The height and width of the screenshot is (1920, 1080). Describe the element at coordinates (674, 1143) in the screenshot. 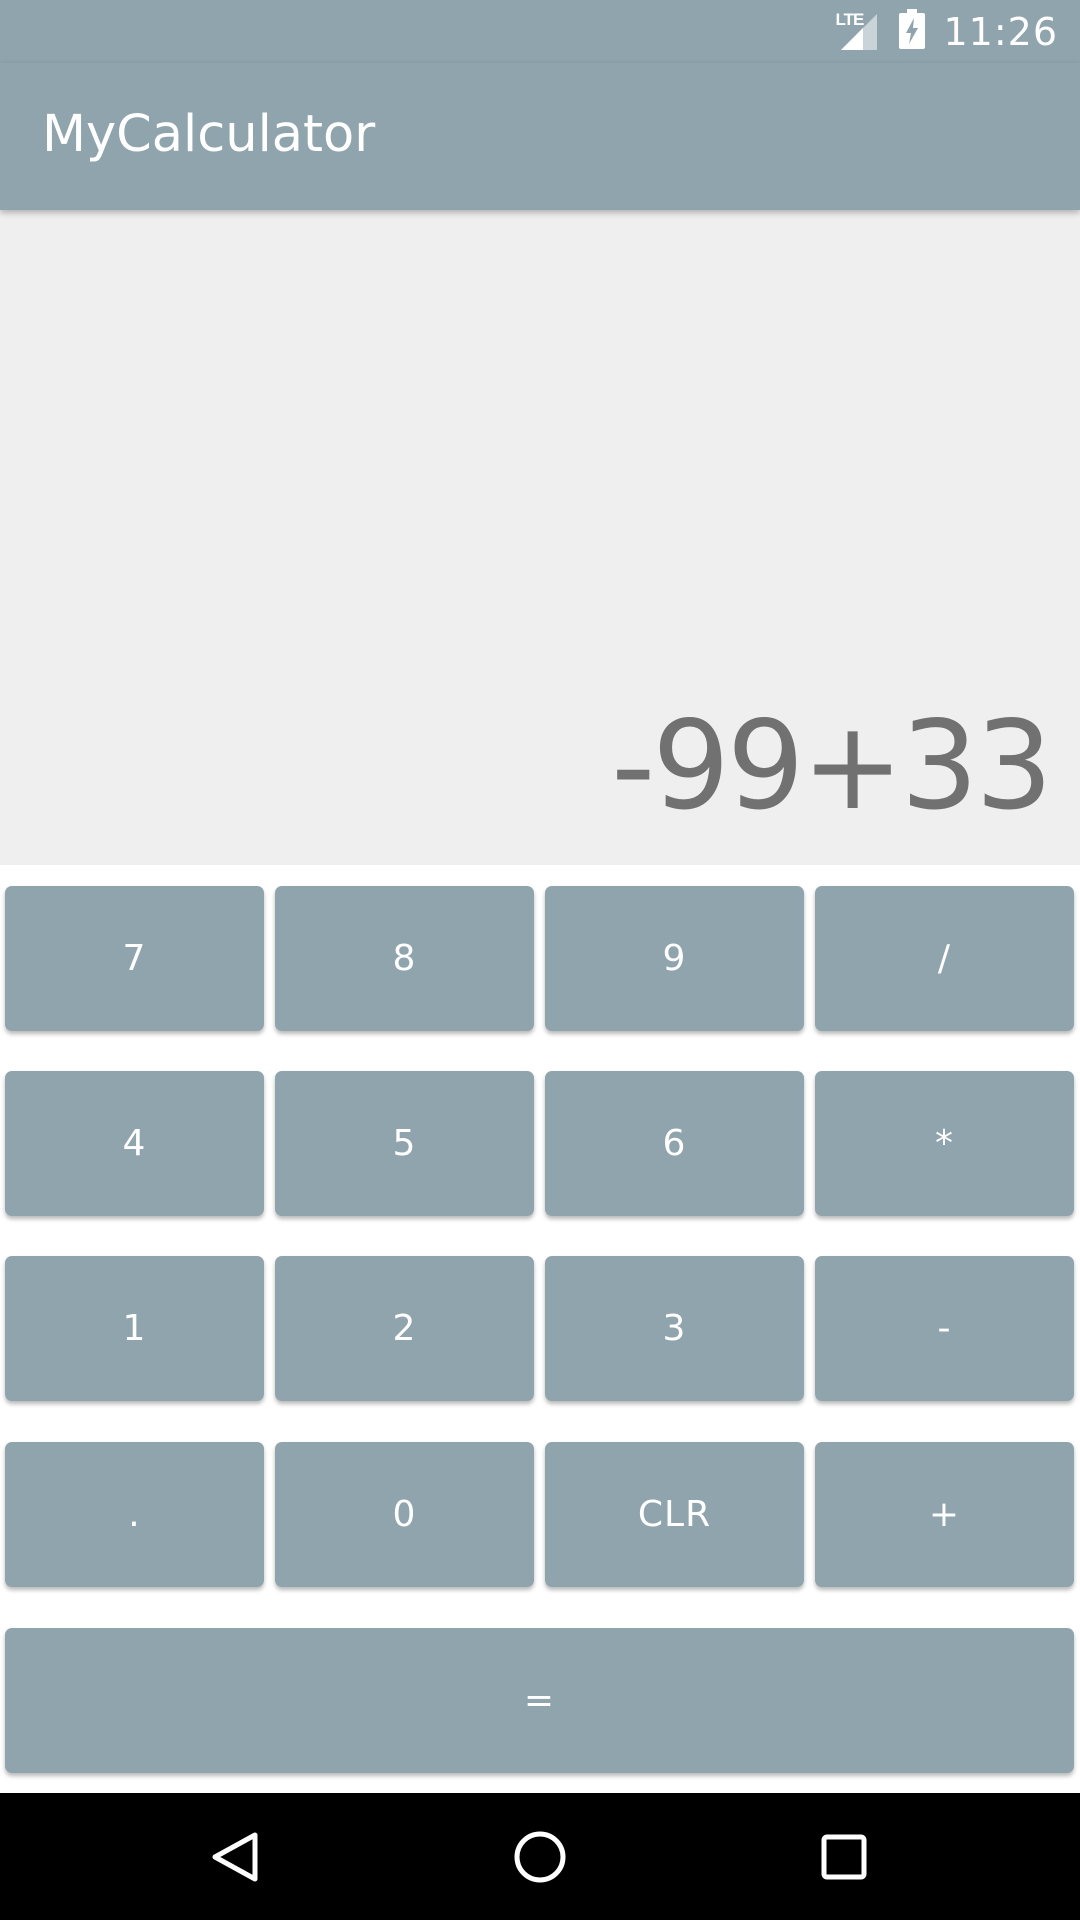

I see `key-6: 6` at that location.